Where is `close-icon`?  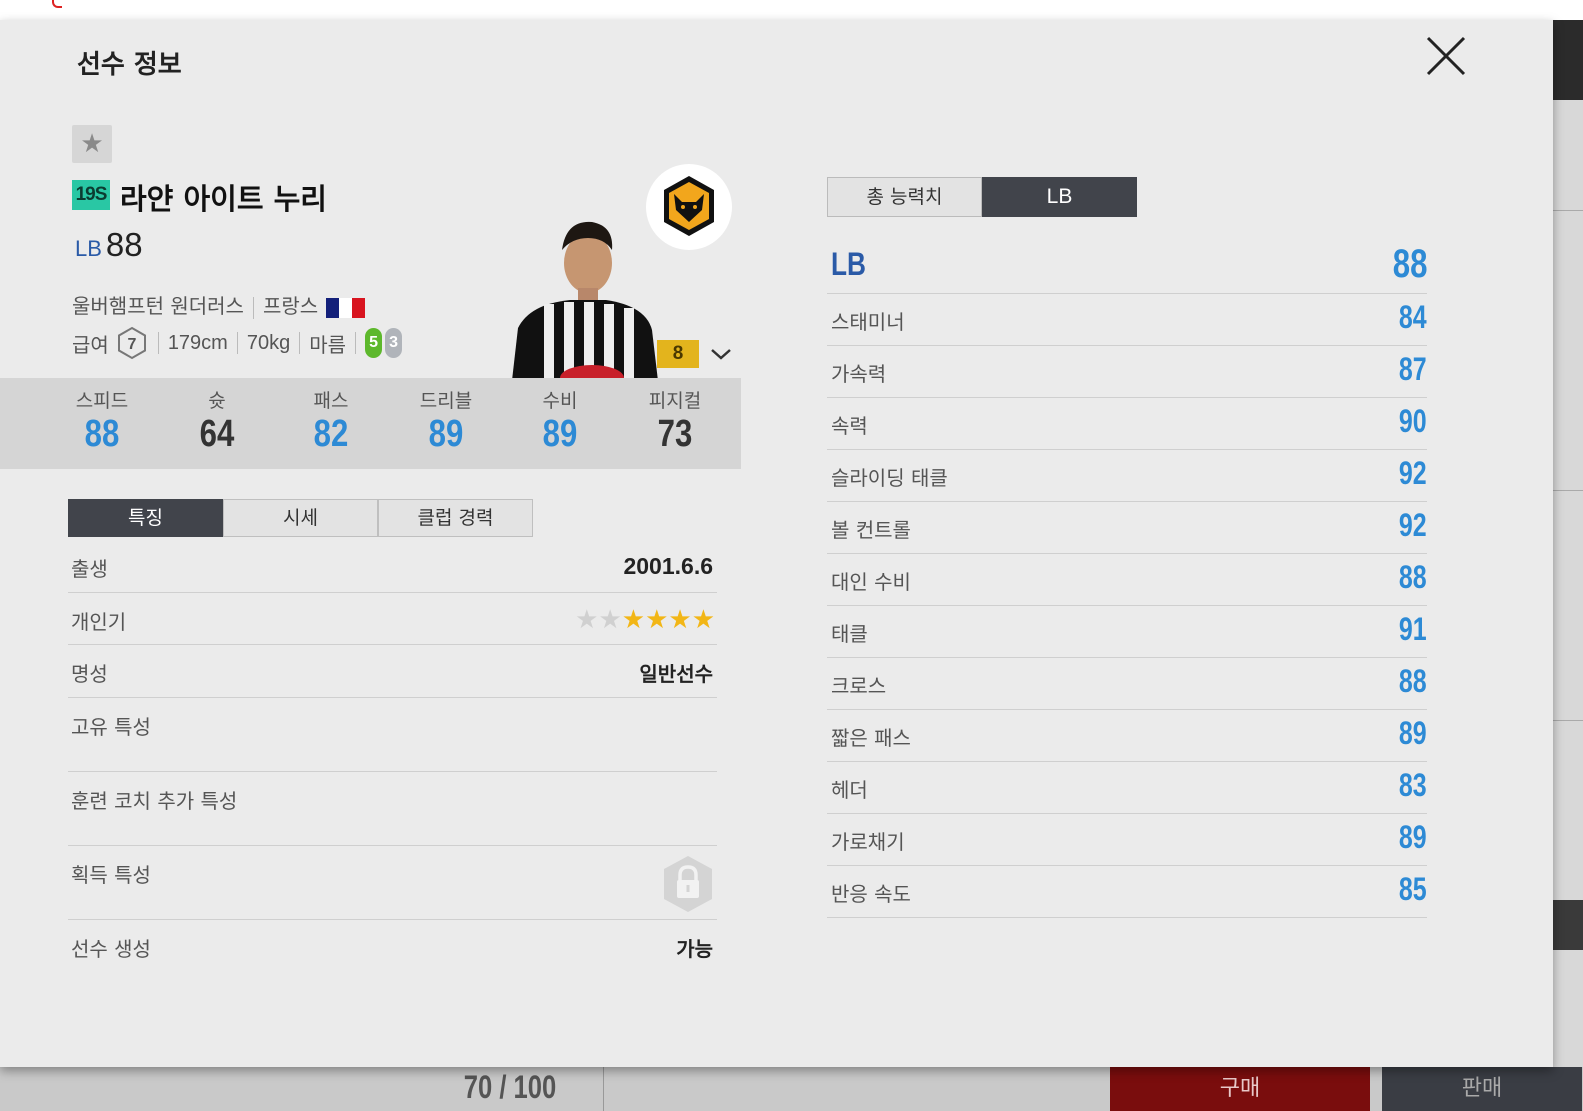 close-icon is located at coordinates (1446, 56).